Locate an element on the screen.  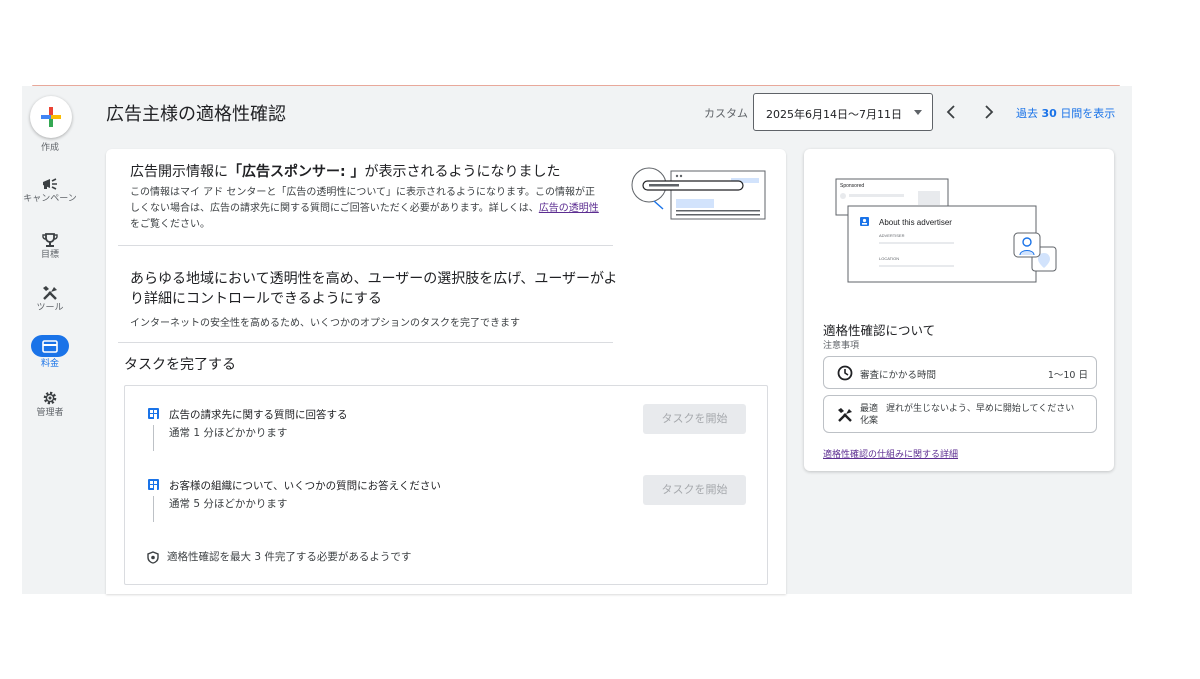
task-name: 広告の請求先に関する質問に回答する is located at coordinates (258, 415).